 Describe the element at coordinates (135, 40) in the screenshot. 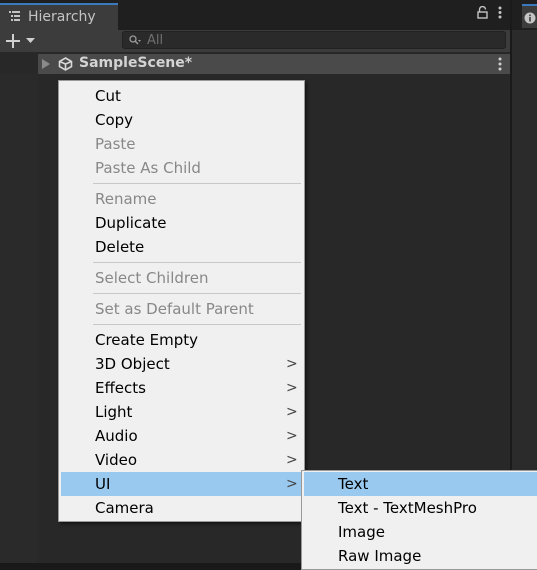

I see `search-icon` at that location.